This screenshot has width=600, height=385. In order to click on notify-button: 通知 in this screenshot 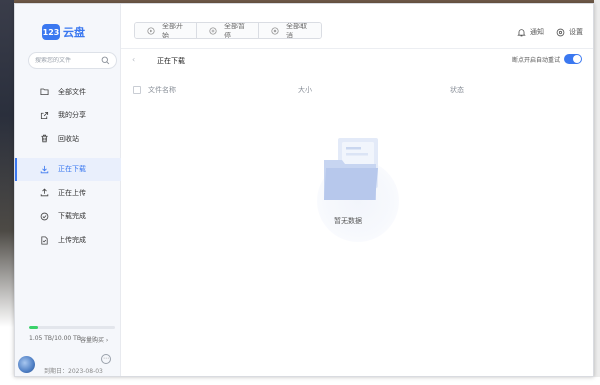, I will do `click(530, 32)`.